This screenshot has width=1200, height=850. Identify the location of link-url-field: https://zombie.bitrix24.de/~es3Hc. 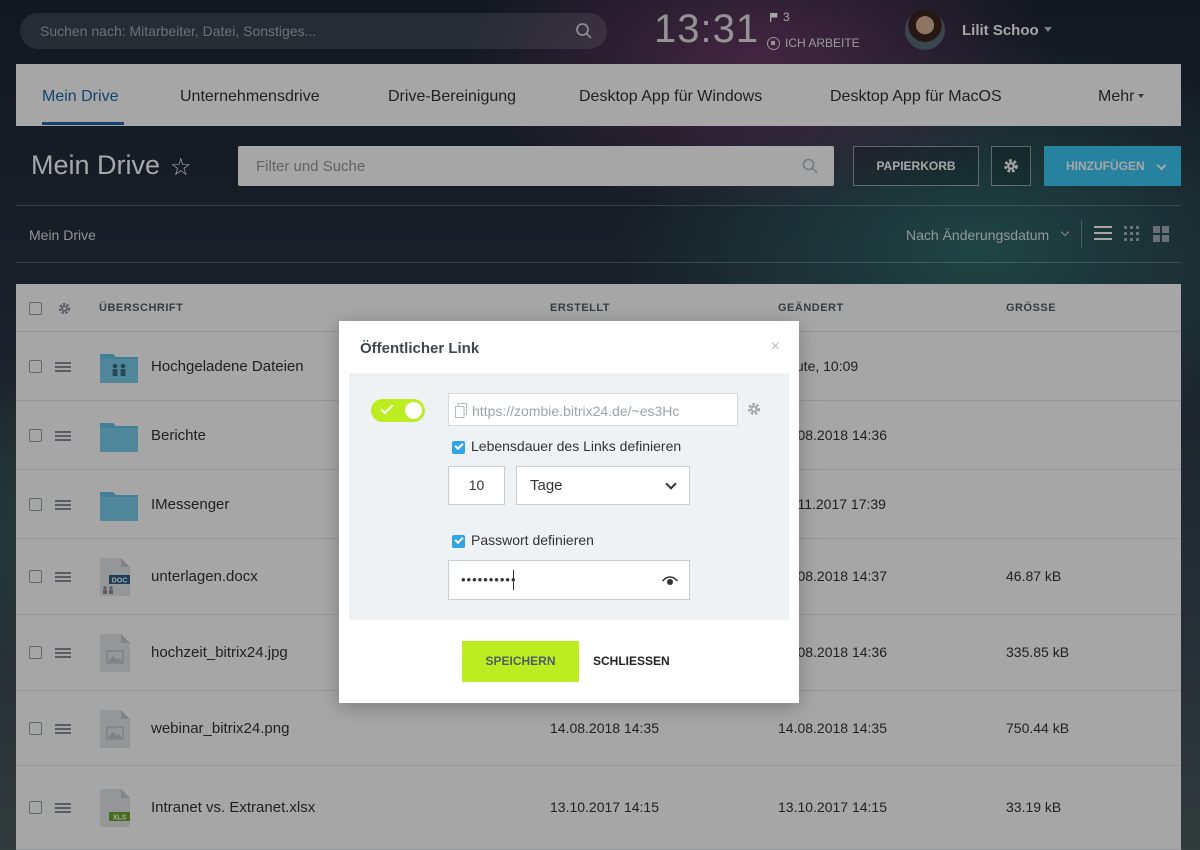
(593, 409).